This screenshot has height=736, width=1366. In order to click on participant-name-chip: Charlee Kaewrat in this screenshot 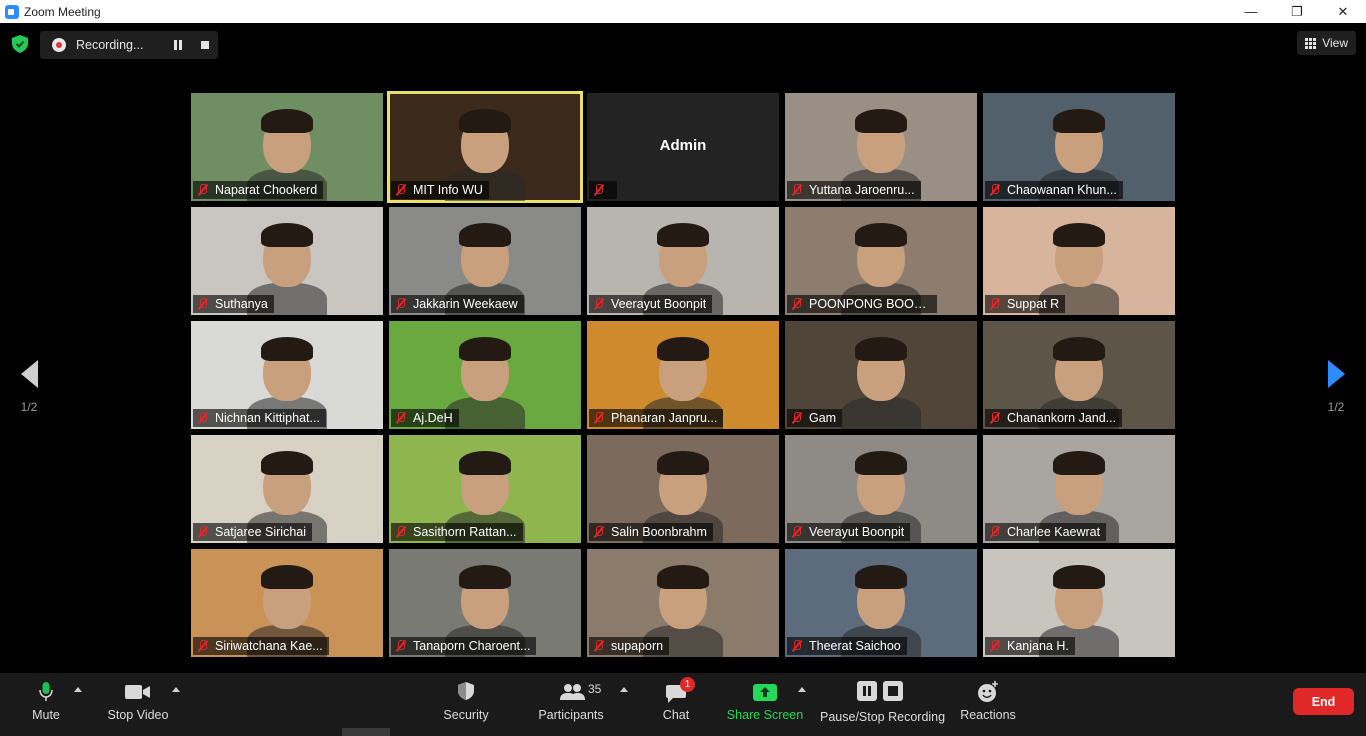, I will do `click(1046, 532)`.